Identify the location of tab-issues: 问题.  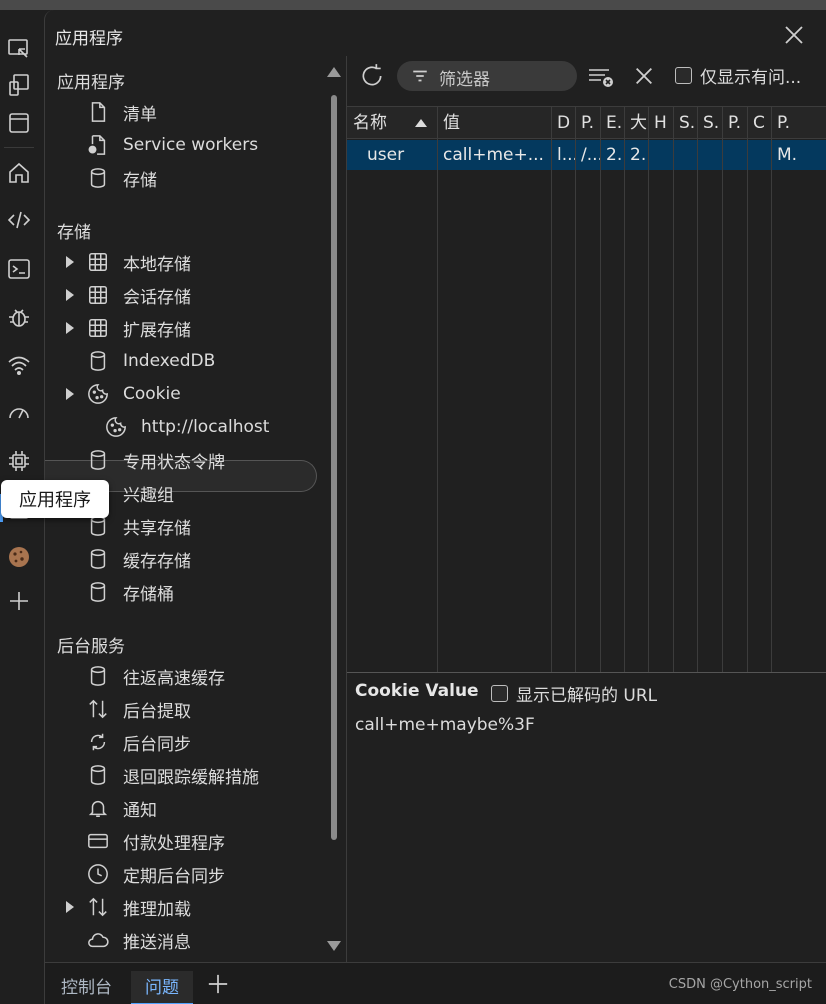
(162, 987).